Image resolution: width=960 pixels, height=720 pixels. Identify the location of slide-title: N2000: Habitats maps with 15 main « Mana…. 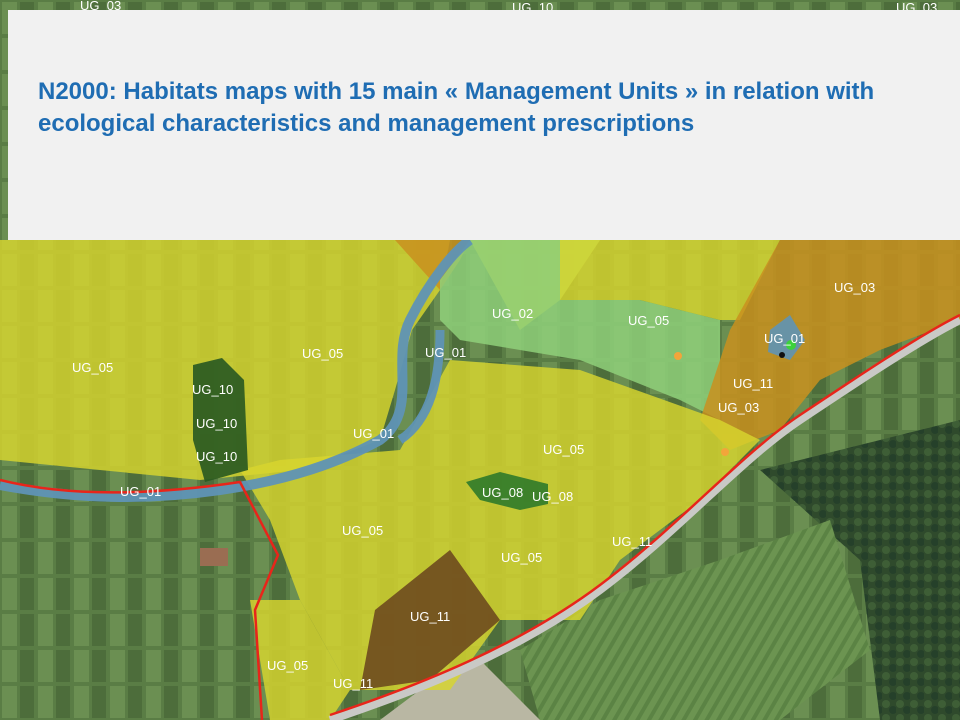
(456, 107).